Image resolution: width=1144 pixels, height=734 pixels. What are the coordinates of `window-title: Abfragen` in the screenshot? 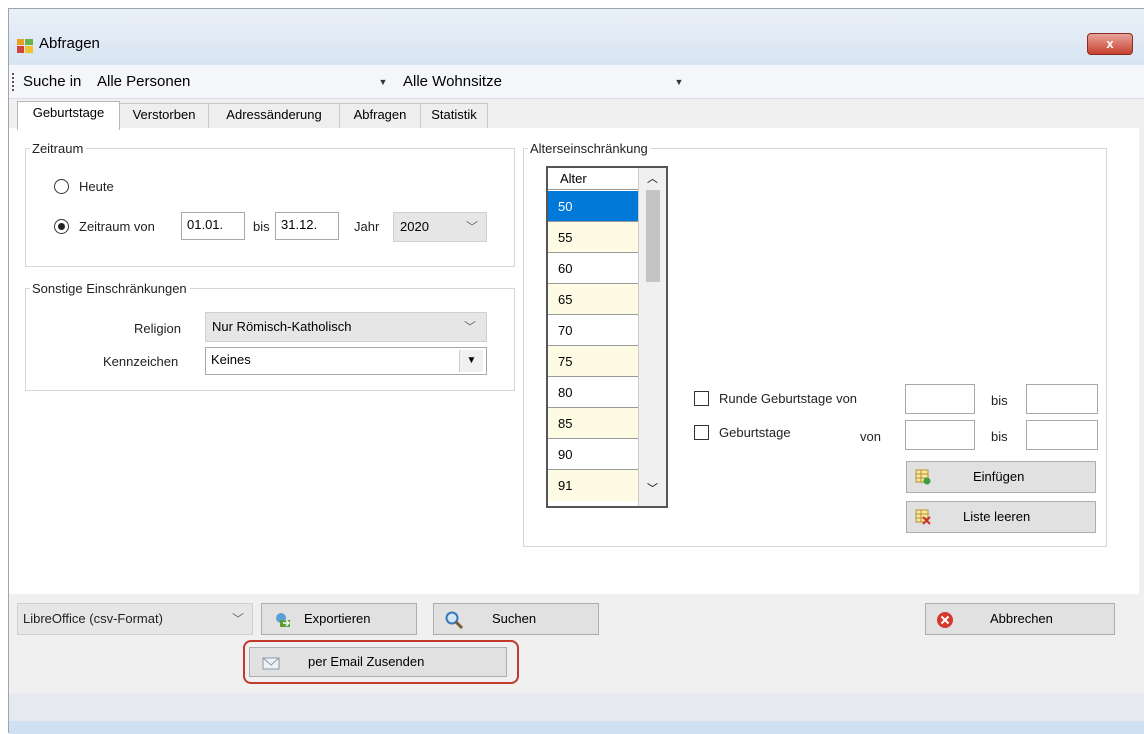 It's located at (69, 43).